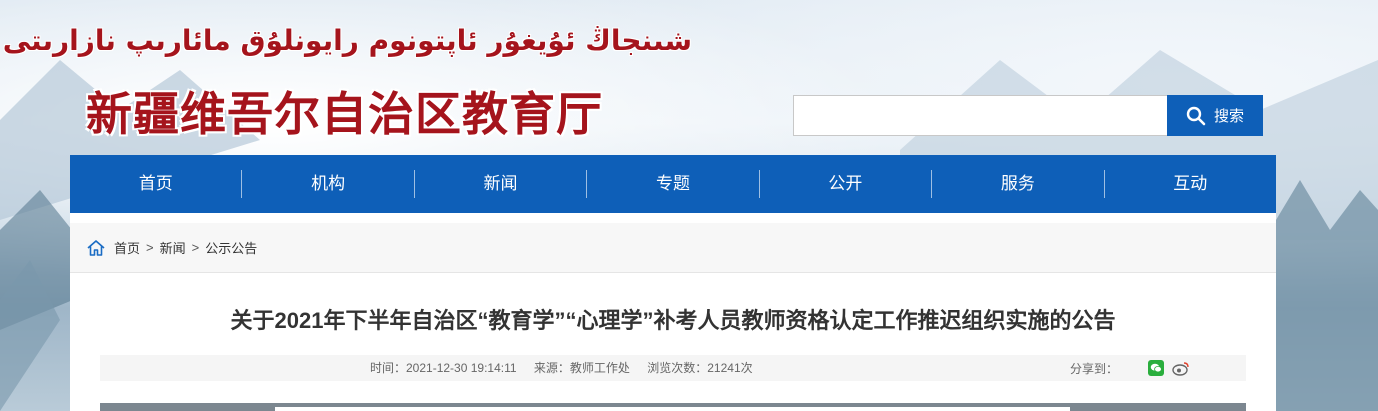  I want to click on view-count: 浏览次数：21241次, so click(700, 368).